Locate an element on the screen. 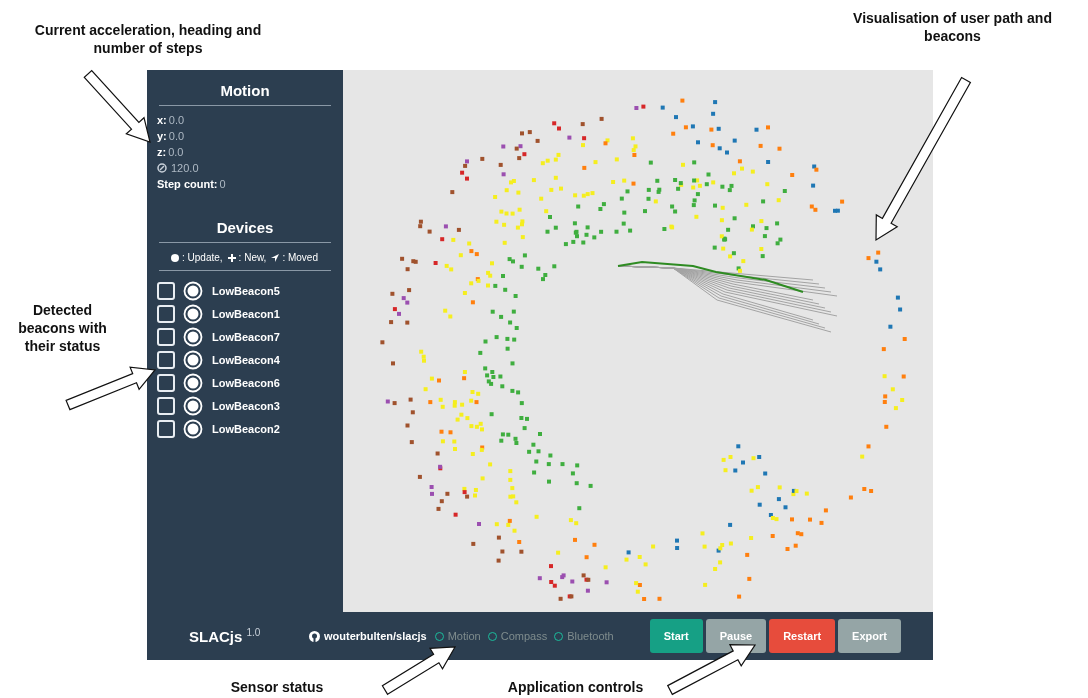  device-name: LowBeacon2 is located at coordinates (246, 429).